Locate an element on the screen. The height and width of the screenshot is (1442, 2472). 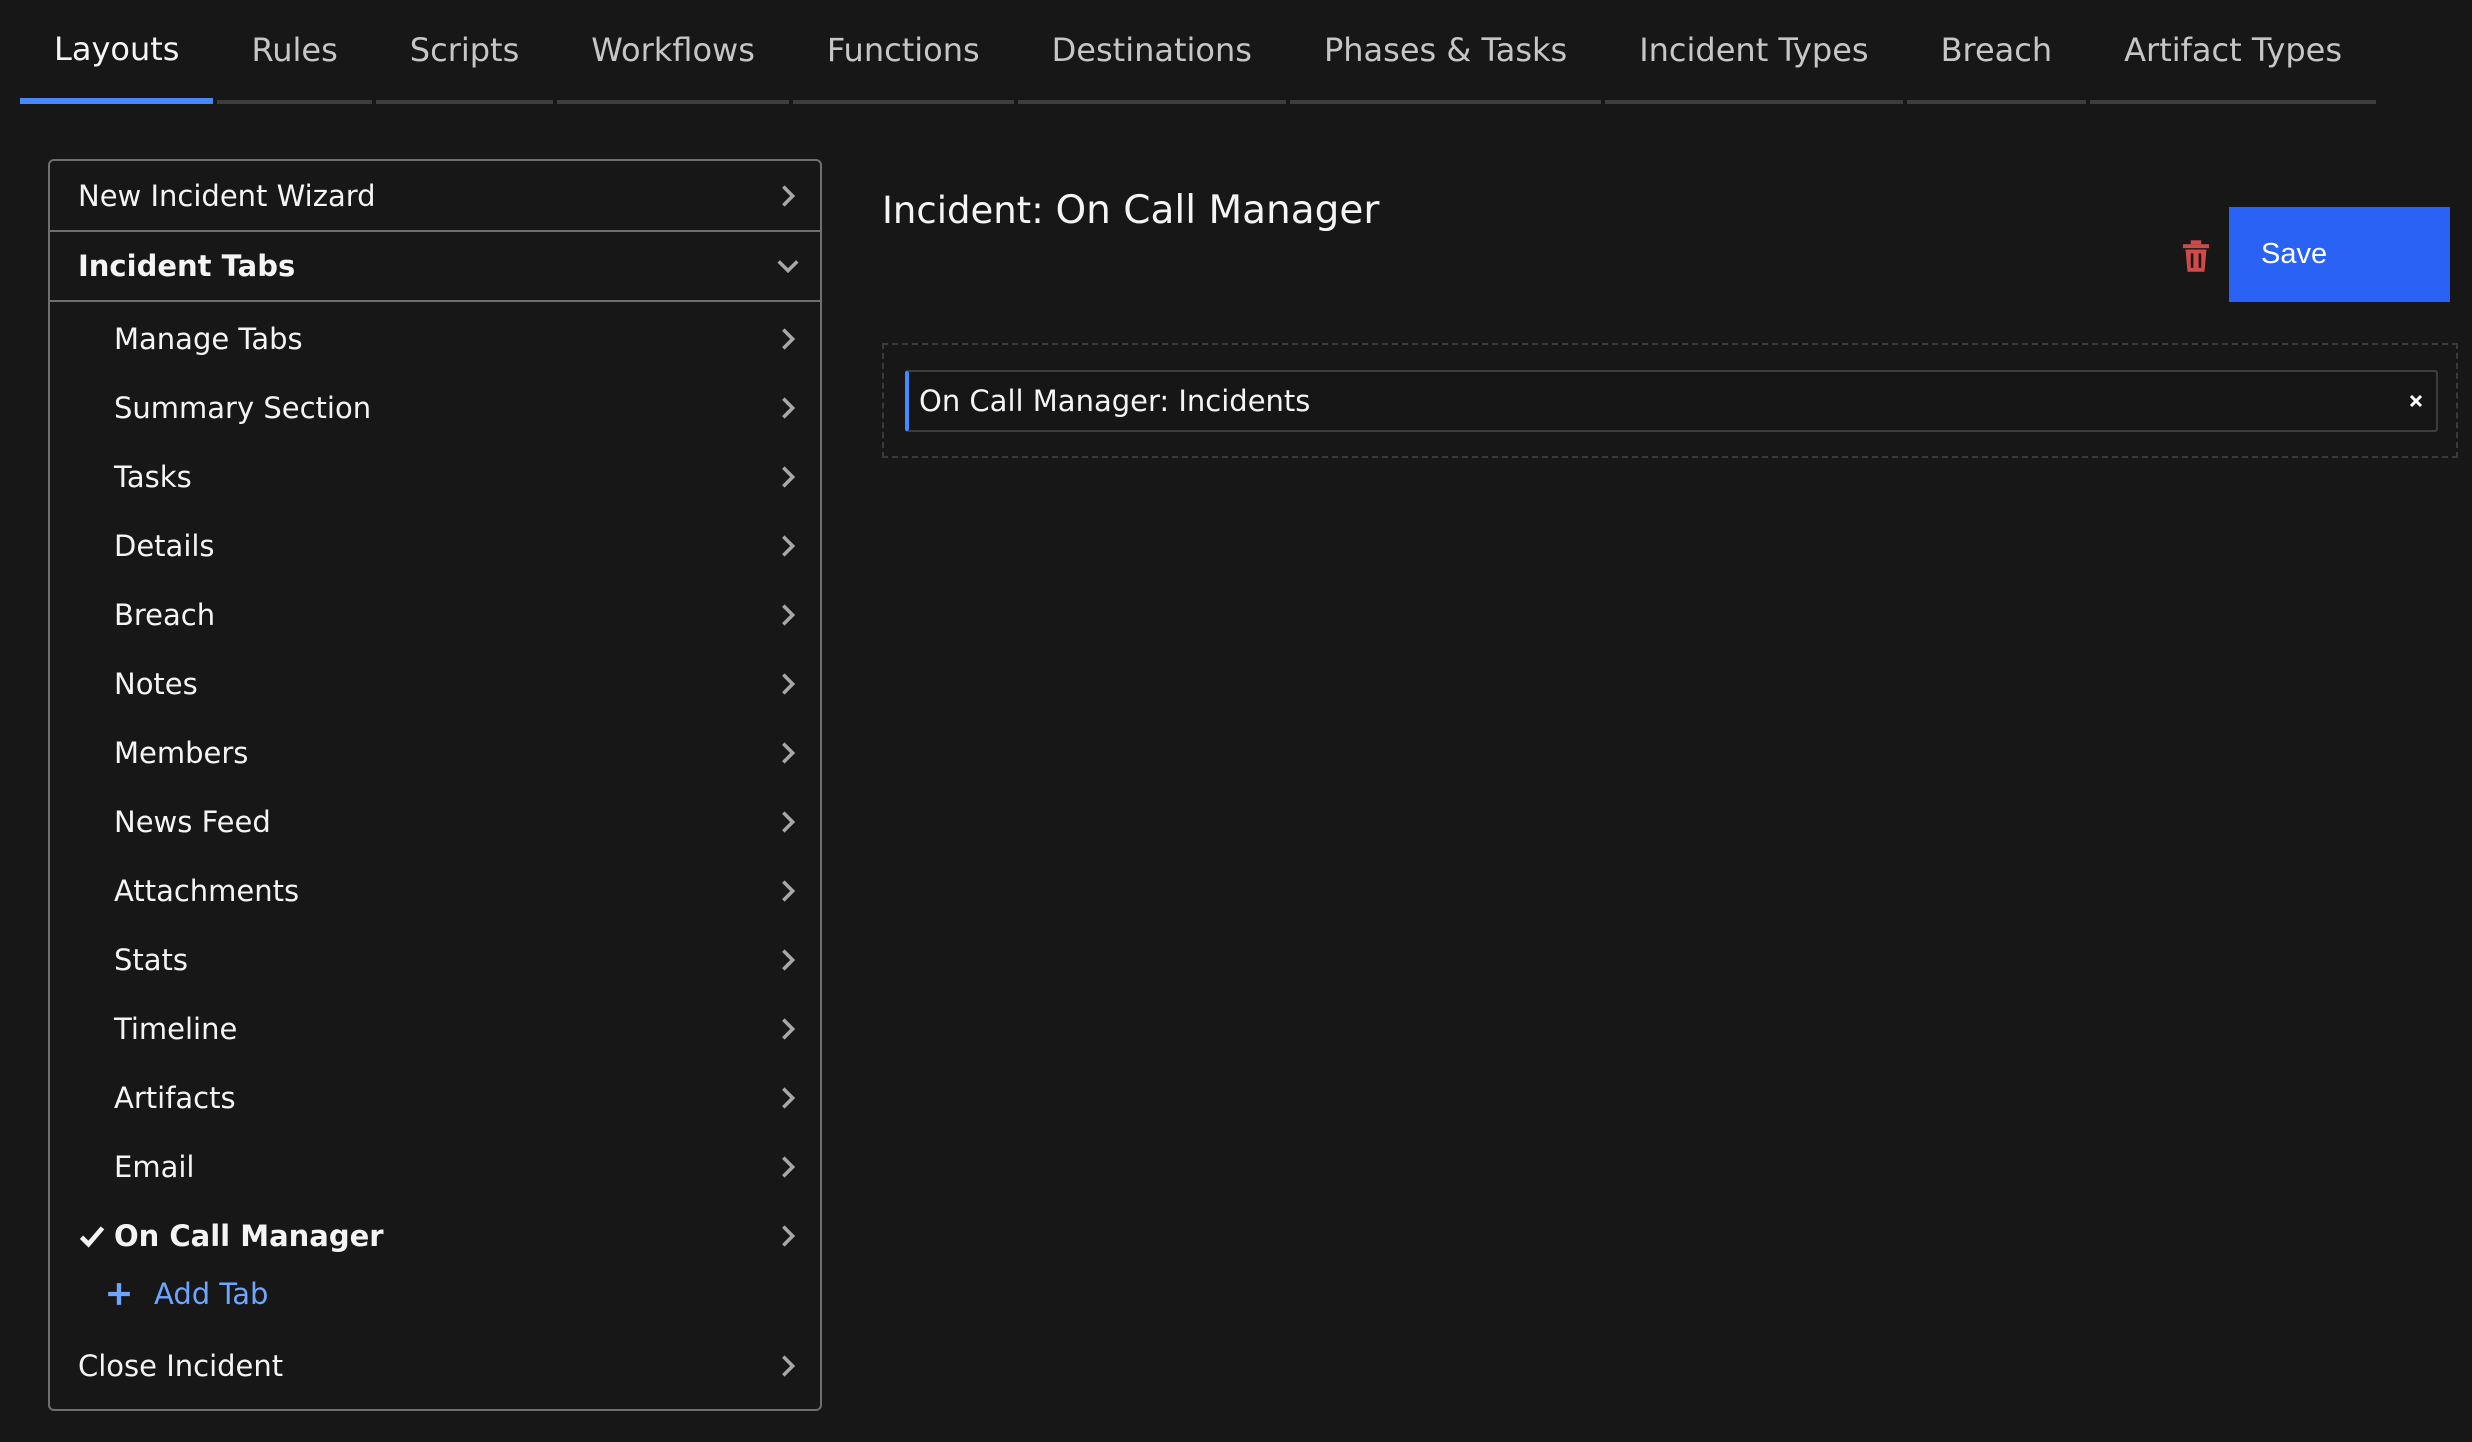
plus-icon is located at coordinates (119, 1294).